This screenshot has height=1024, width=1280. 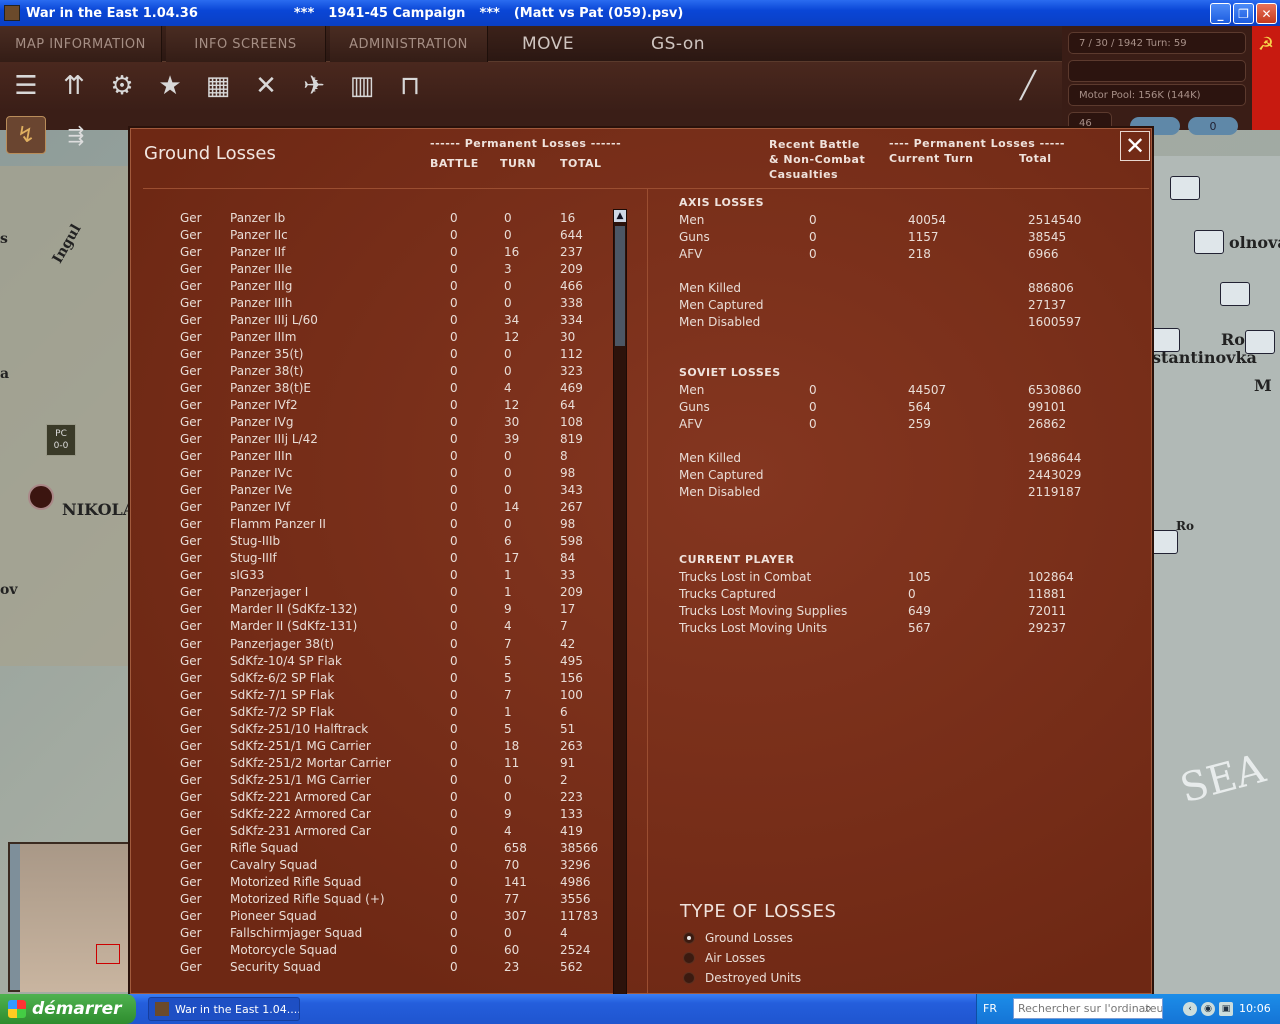 I want to click on unit-turn-loss: 4, so click(x=508, y=626).